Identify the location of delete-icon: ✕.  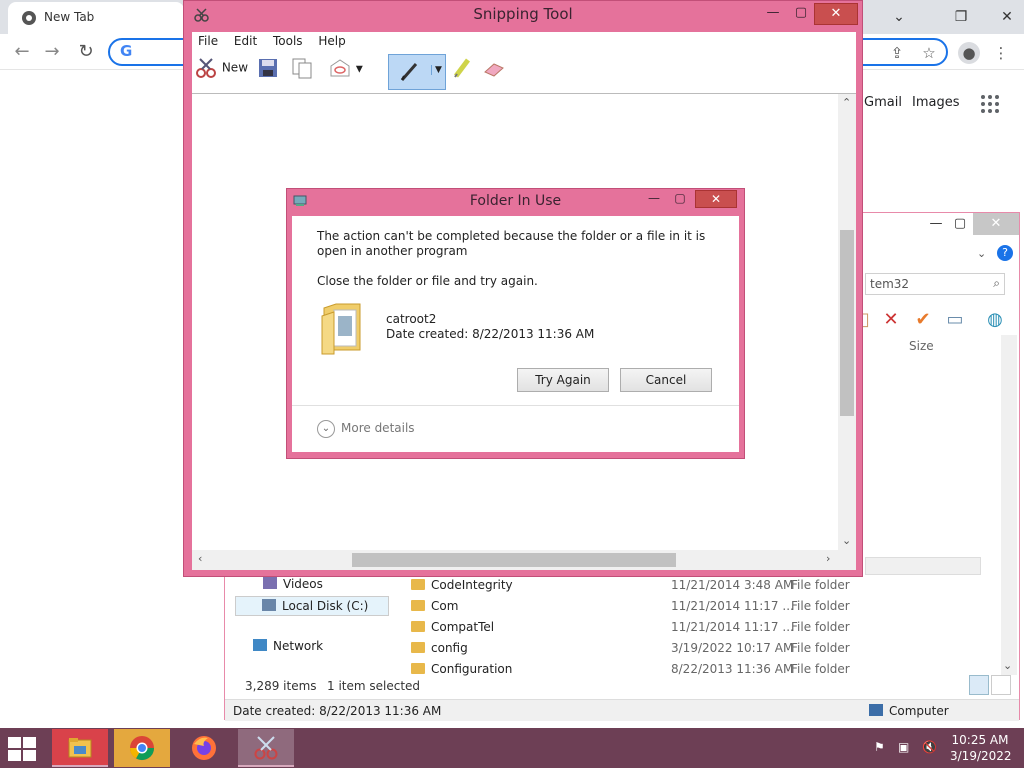
(891, 320).